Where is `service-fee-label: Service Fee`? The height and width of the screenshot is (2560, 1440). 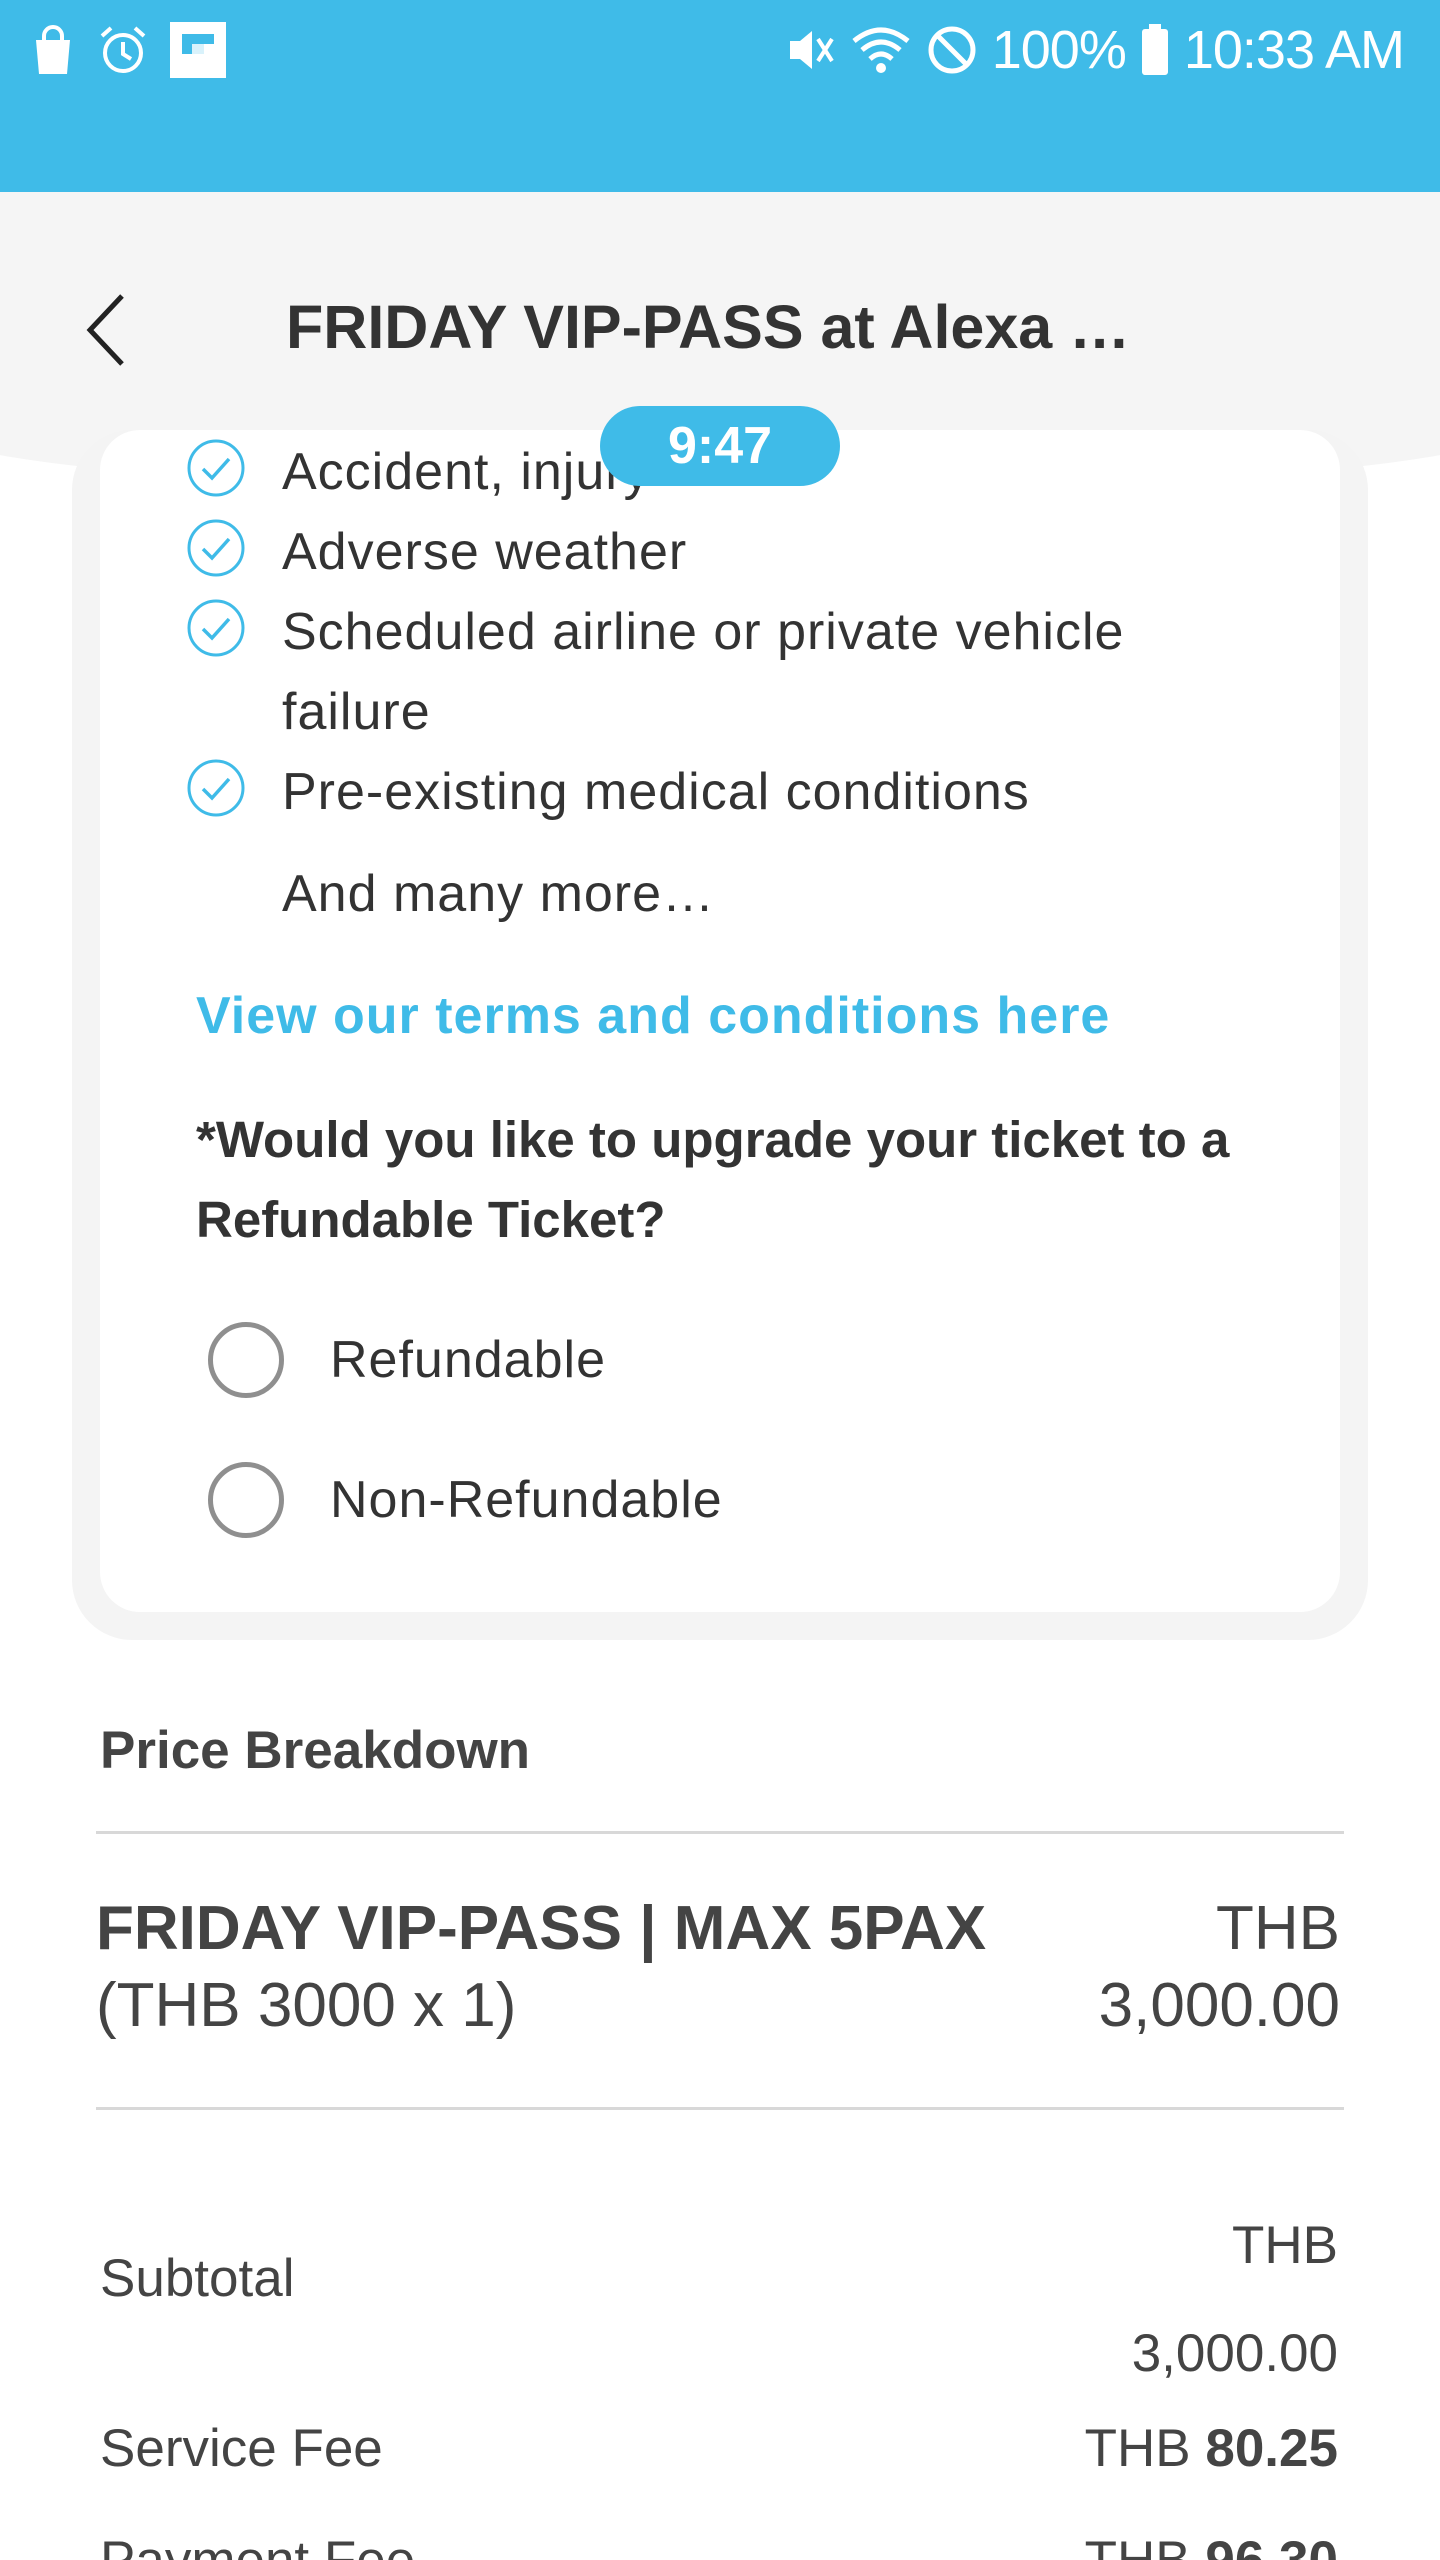
service-fee-label: Service Fee is located at coordinates (241, 2448).